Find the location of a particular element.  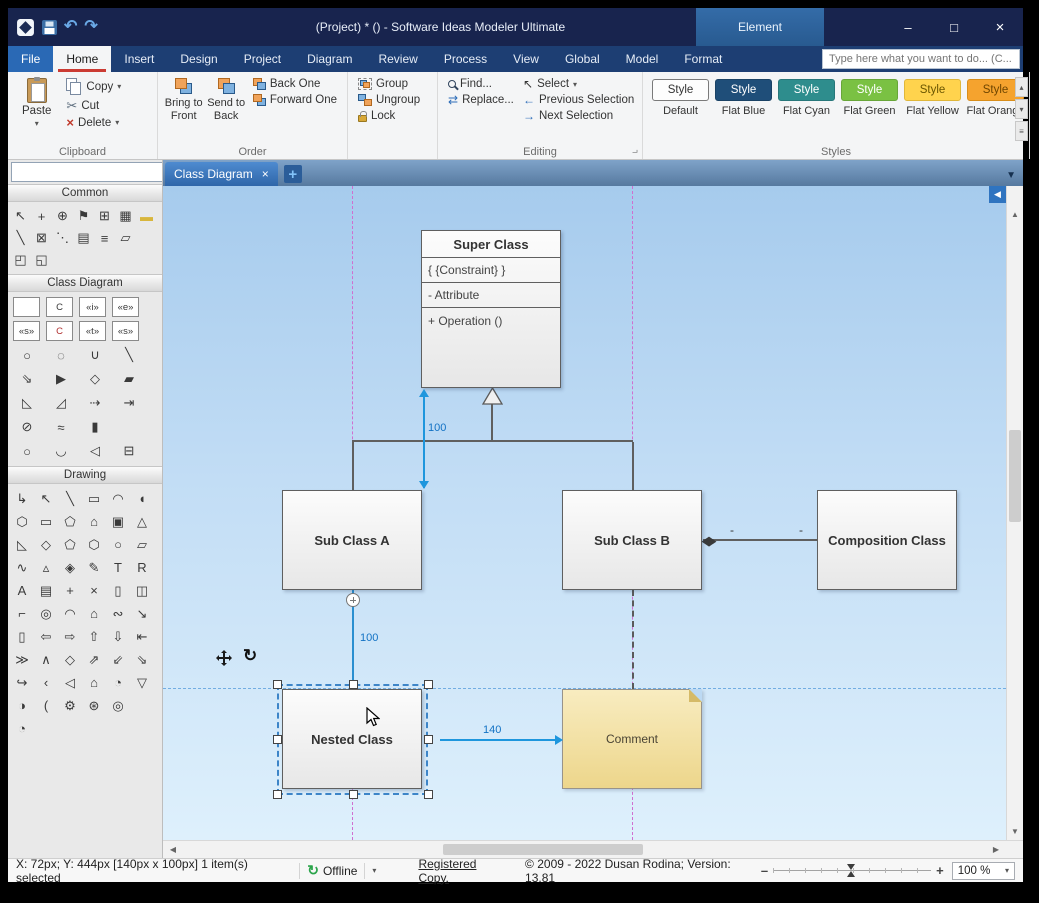

zoom-slider-thumb is located at coordinates (851, 870).